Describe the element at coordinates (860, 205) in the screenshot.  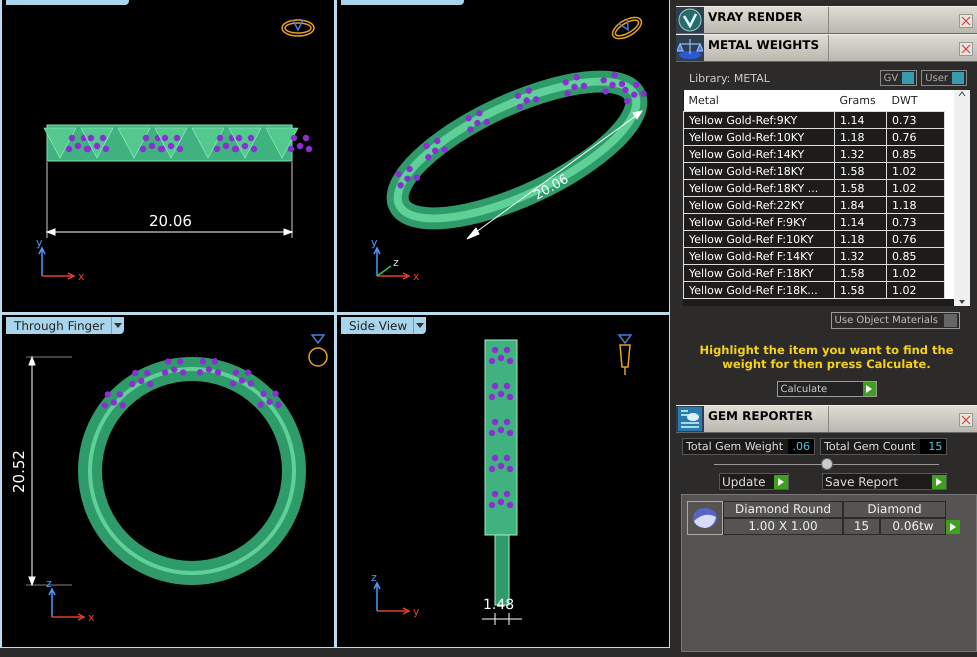
I see `table-cell: 1.84` at that location.